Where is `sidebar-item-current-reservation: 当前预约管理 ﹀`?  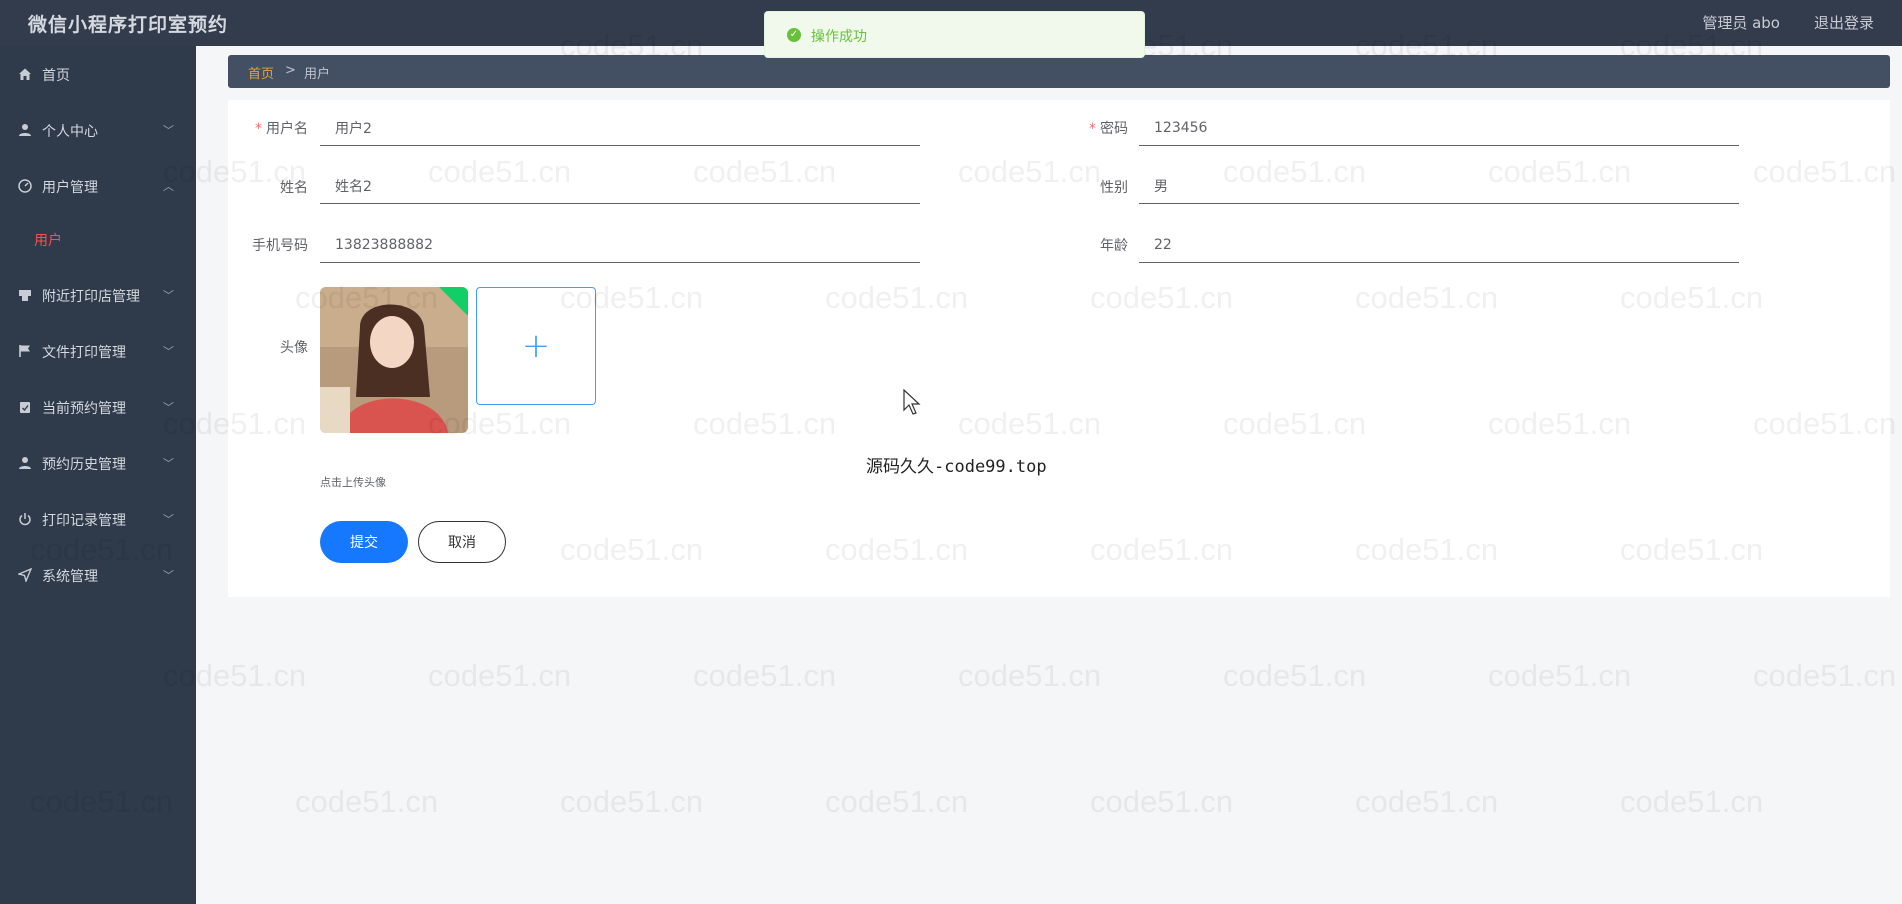
sidebar-item-current-reservation: 当前预约管理 ﹀ is located at coordinates (98, 407).